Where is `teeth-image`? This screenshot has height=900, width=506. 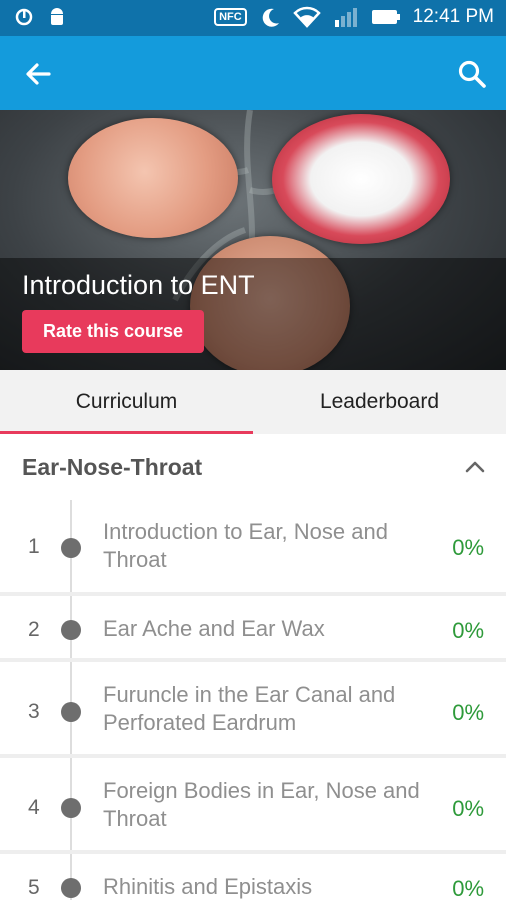 teeth-image is located at coordinates (361, 179).